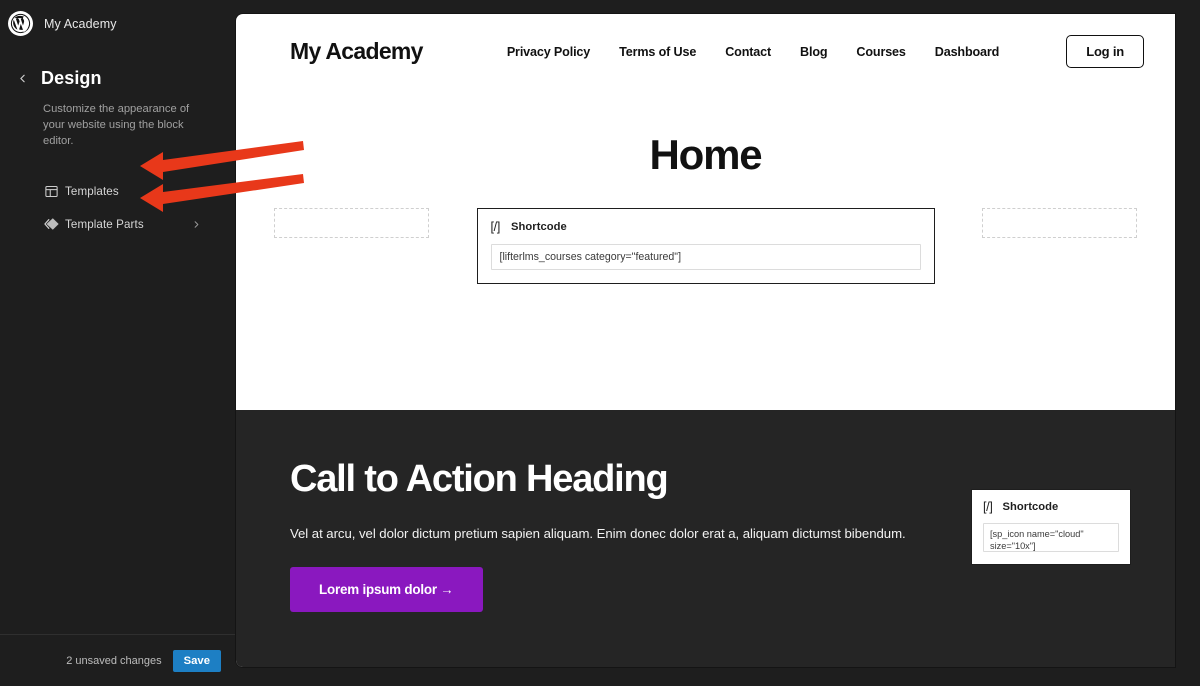 The image size is (1200, 686). What do you see at coordinates (118, 63) in the screenshot?
I see `panel-header: Design` at bounding box center [118, 63].